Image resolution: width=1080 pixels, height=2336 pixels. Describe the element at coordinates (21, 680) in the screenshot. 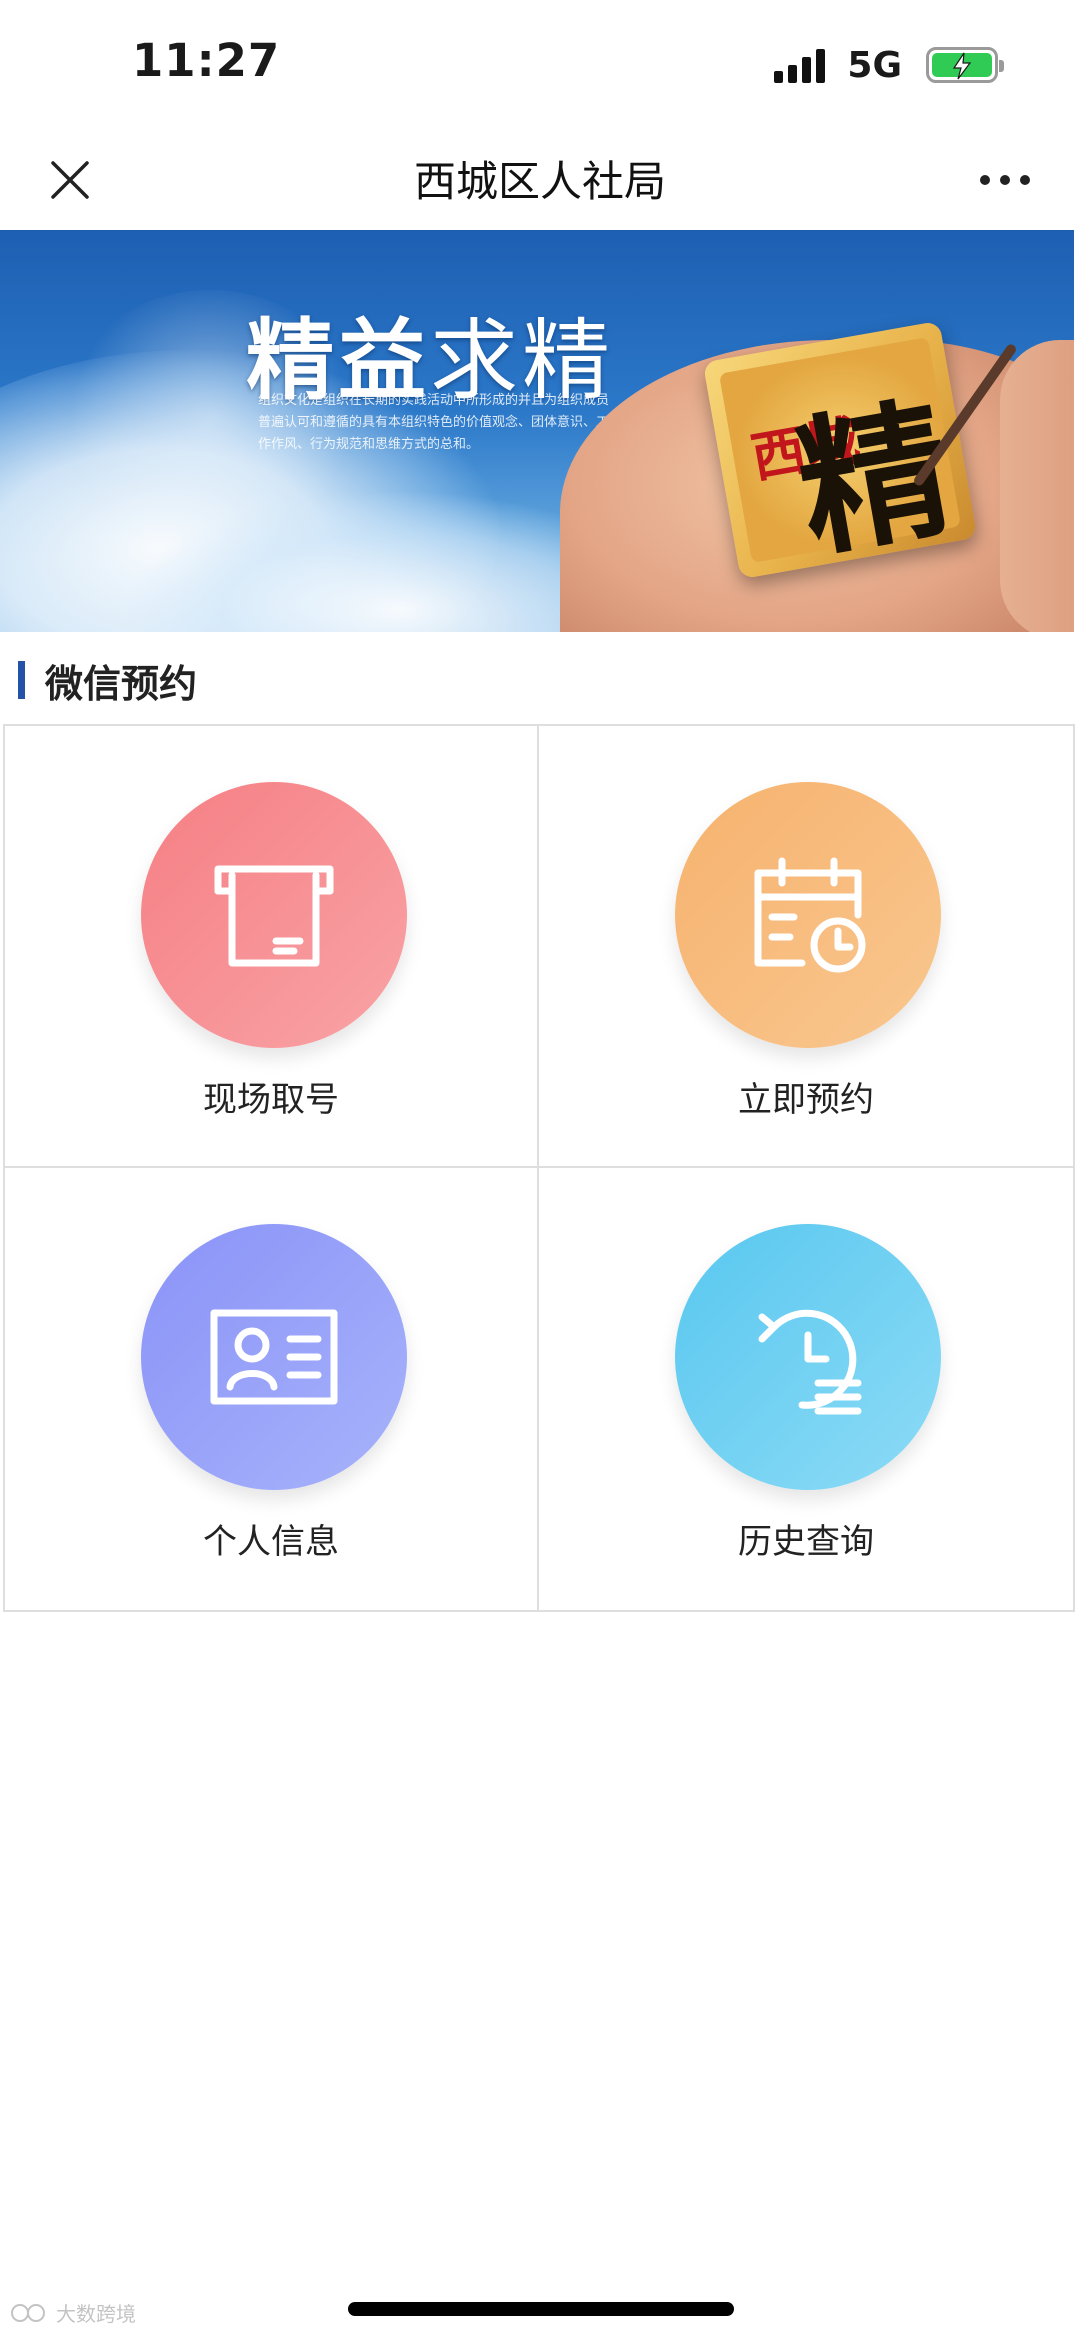

I see `section-accent-bar` at that location.